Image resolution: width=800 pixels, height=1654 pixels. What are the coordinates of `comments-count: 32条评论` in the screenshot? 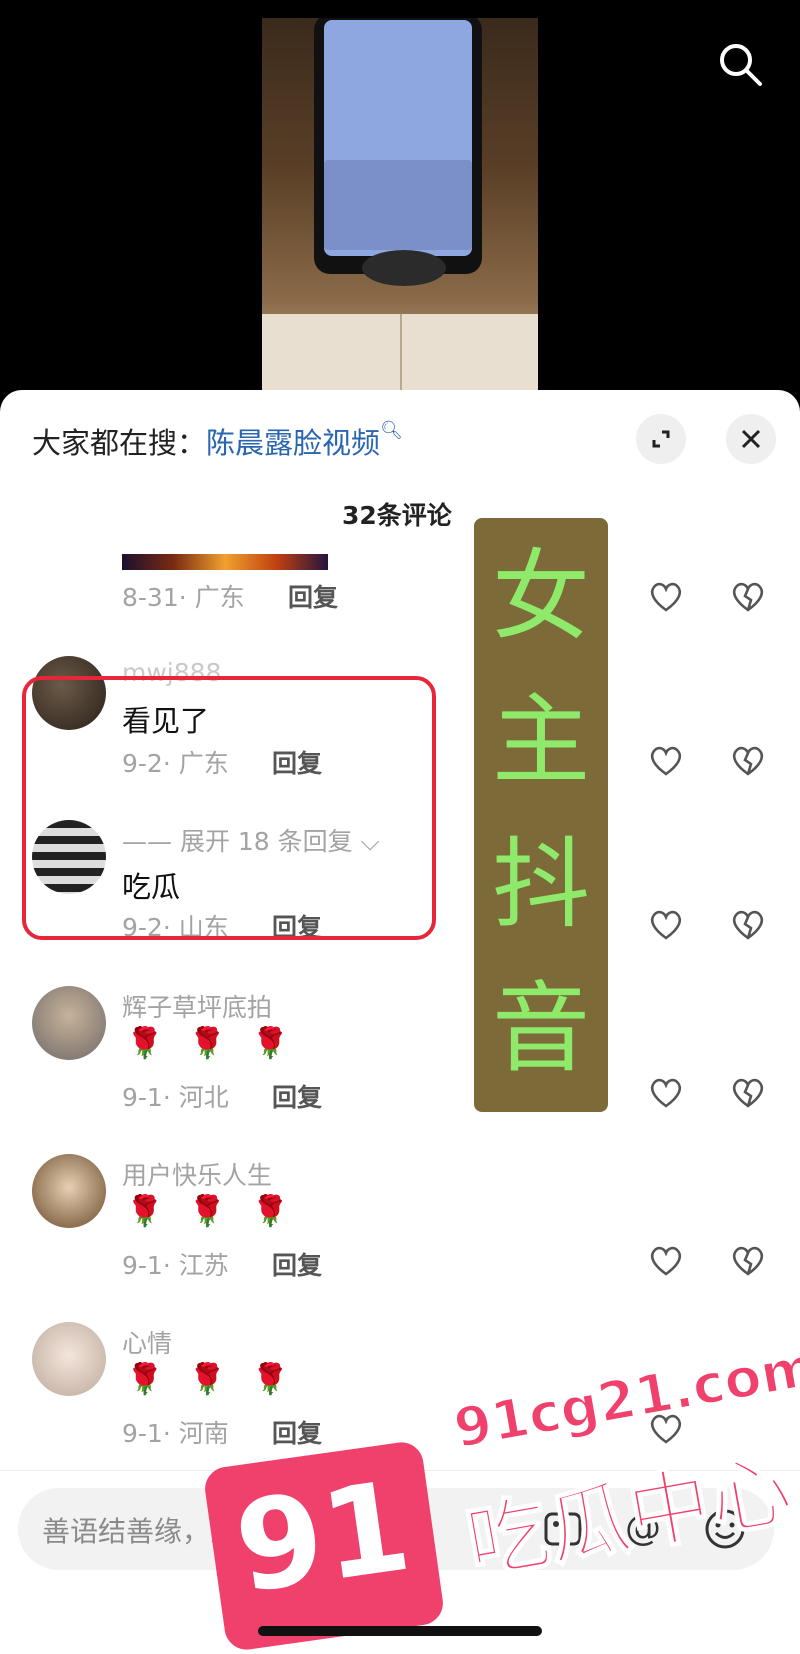 It's located at (397, 515).